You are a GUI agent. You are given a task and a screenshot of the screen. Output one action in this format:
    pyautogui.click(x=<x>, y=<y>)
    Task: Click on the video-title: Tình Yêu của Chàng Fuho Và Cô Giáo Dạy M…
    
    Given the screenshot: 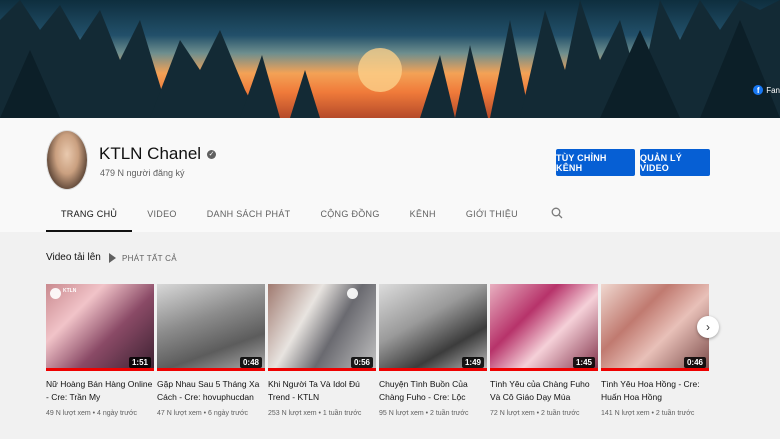 What is the action you would take?
    pyautogui.click(x=544, y=391)
    